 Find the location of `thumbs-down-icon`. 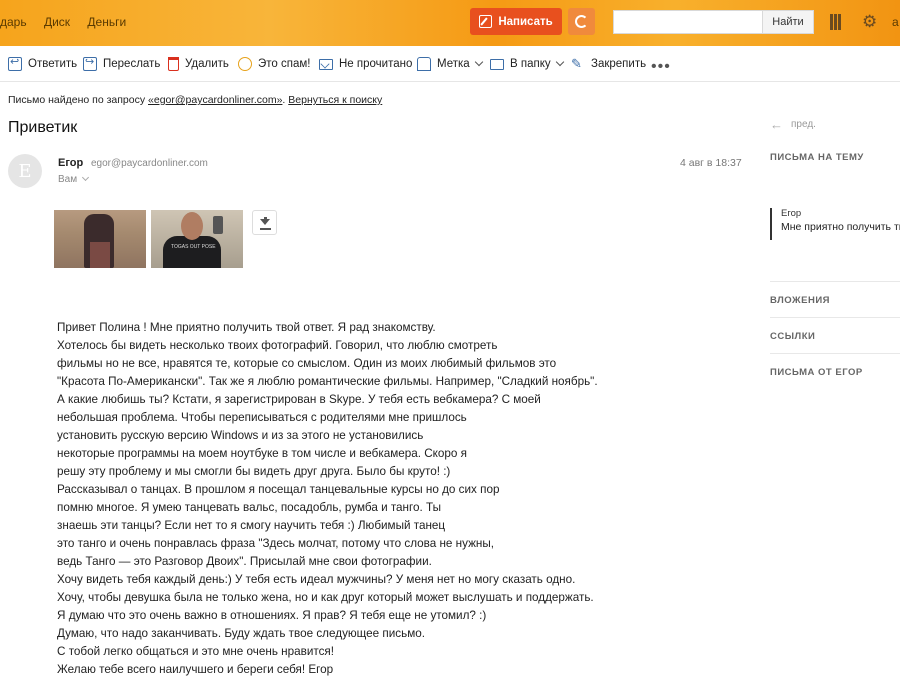

thumbs-down-icon is located at coordinates (245, 64).